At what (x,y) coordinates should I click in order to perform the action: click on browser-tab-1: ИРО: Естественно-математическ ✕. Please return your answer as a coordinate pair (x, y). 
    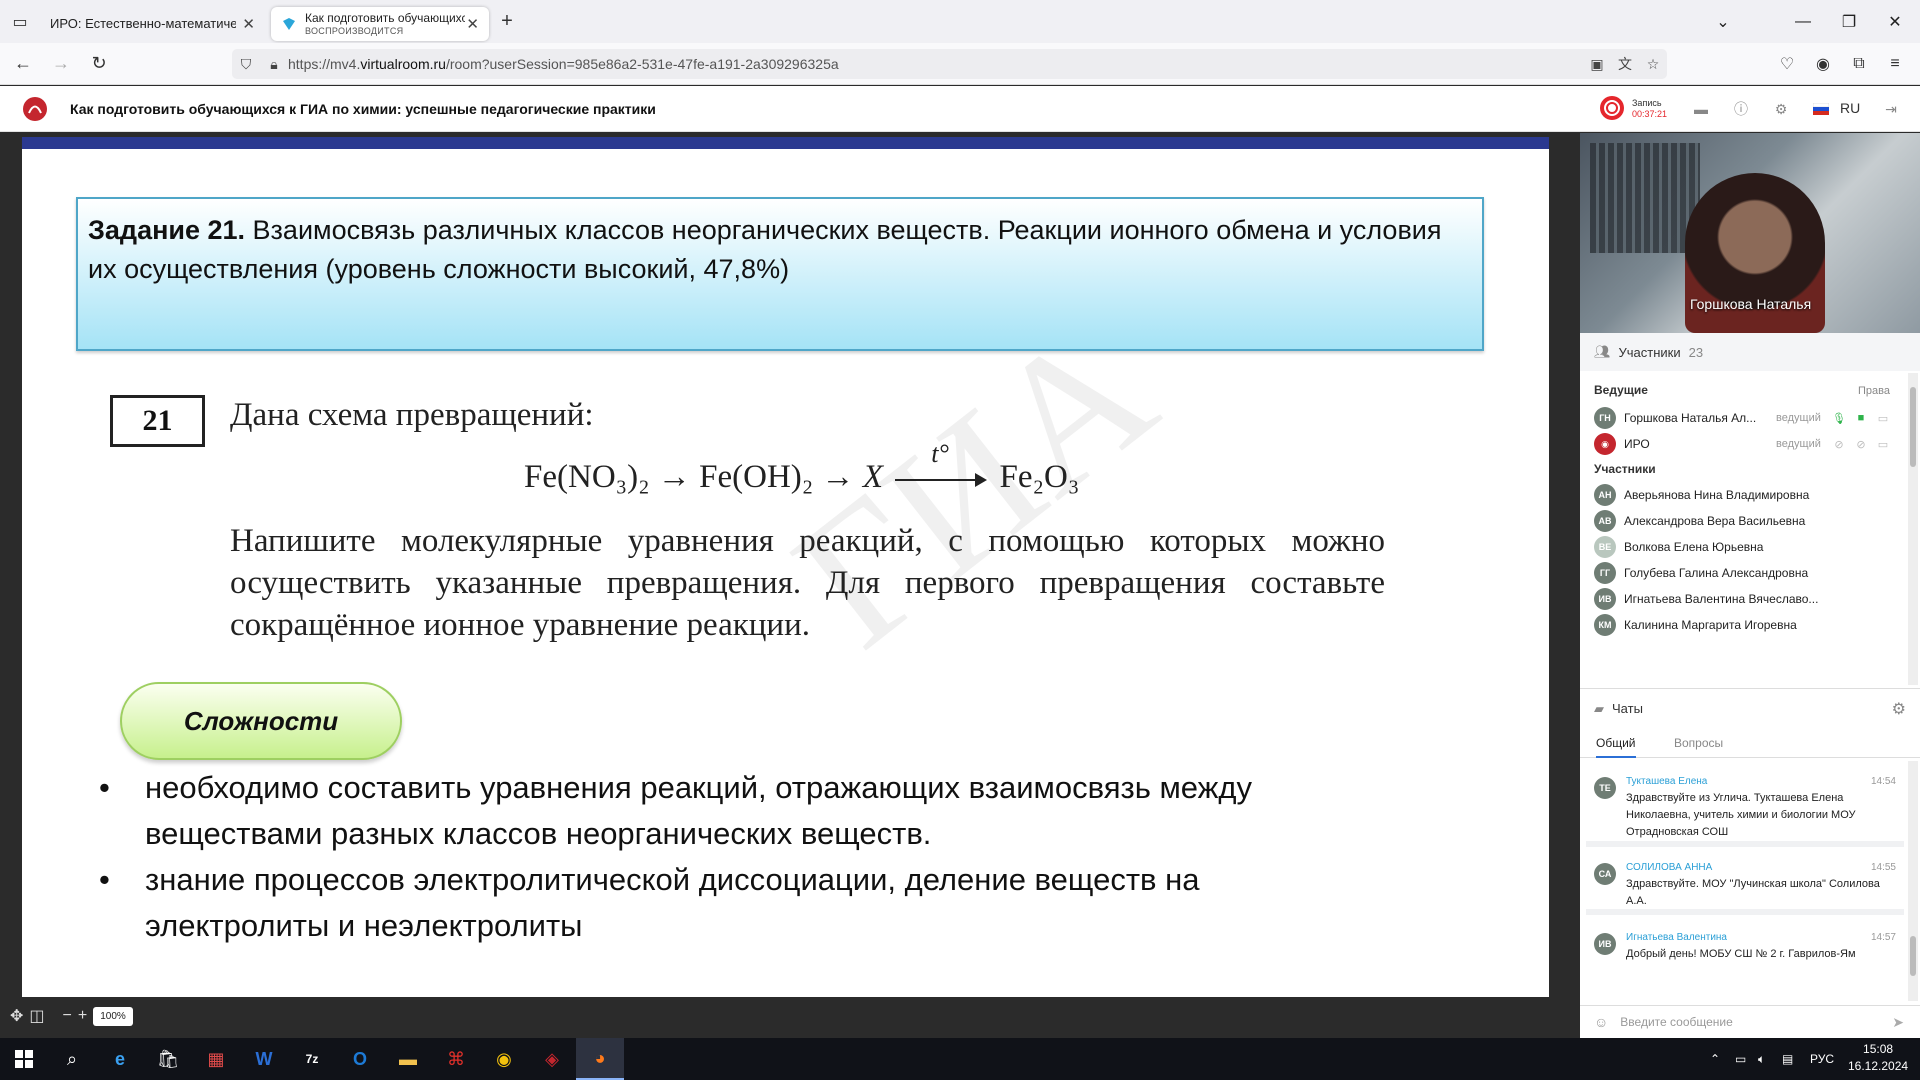
    Looking at the image, I should click on (152, 24).